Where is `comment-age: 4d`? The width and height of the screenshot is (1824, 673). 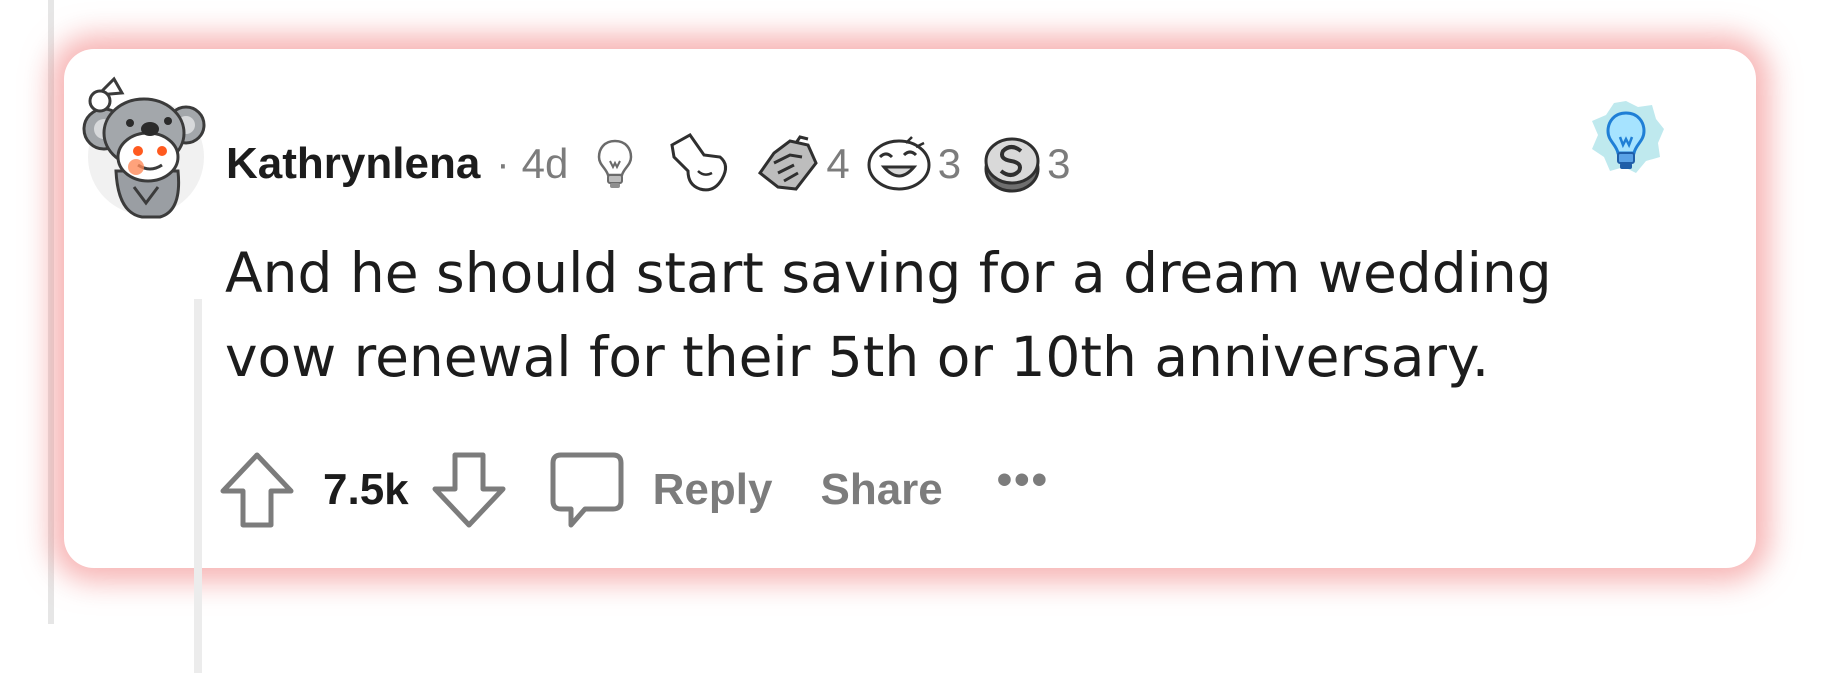 comment-age: 4d is located at coordinates (545, 163).